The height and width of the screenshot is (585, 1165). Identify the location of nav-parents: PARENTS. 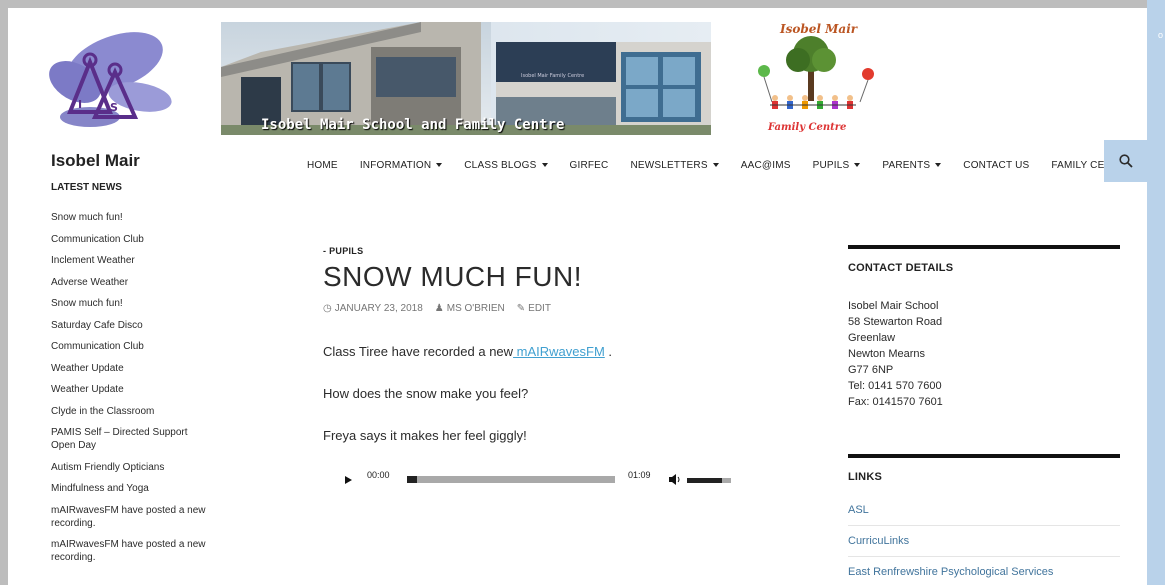
(911, 165).